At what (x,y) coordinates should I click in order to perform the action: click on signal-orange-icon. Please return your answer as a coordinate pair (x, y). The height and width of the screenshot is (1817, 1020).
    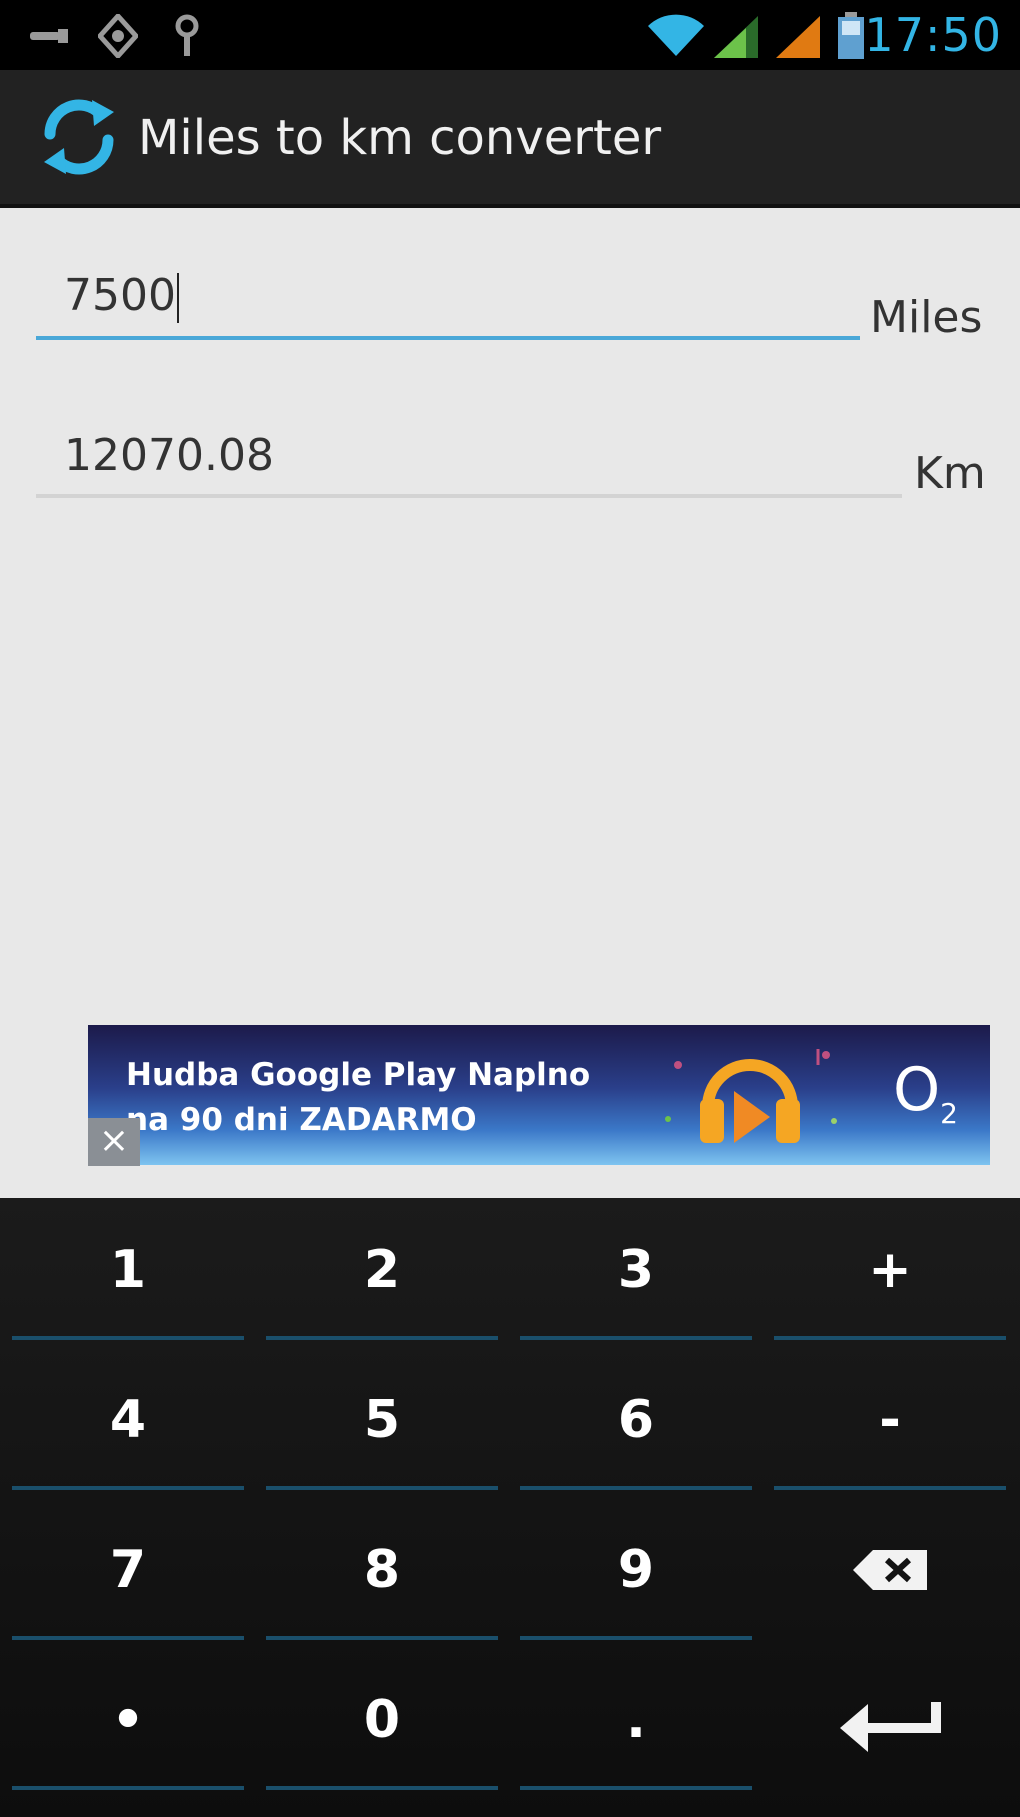
    Looking at the image, I should click on (798, 37).